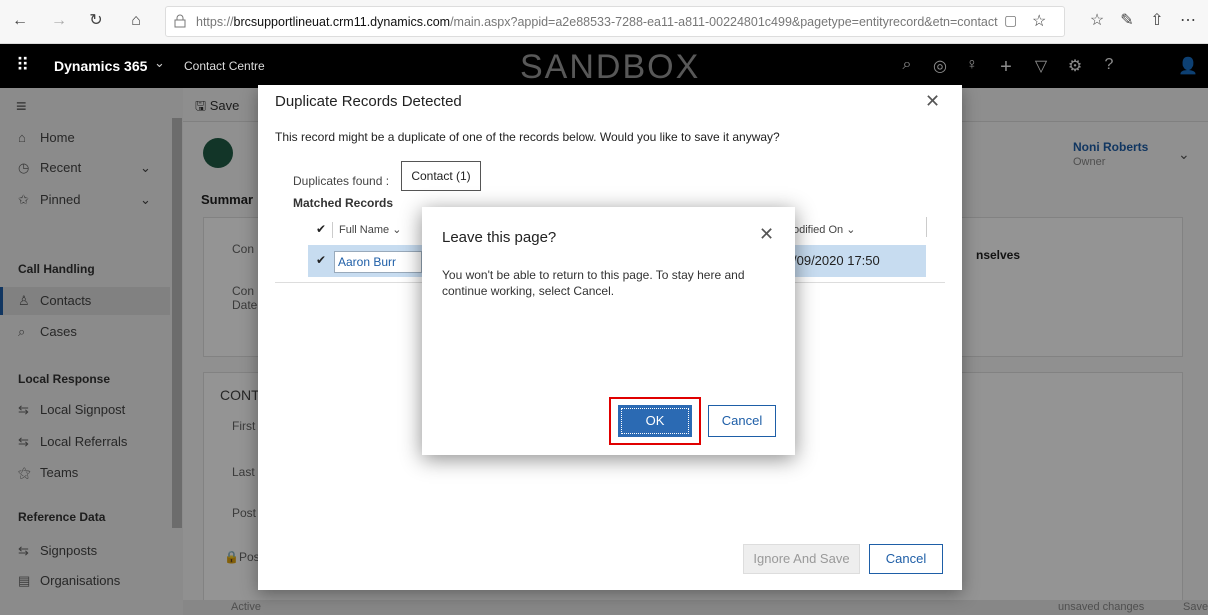 The height and width of the screenshot is (615, 1208). What do you see at coordinates (20, 21) in the screenshot?
I see `back-icon: ←` at bounding box center [20, 21].